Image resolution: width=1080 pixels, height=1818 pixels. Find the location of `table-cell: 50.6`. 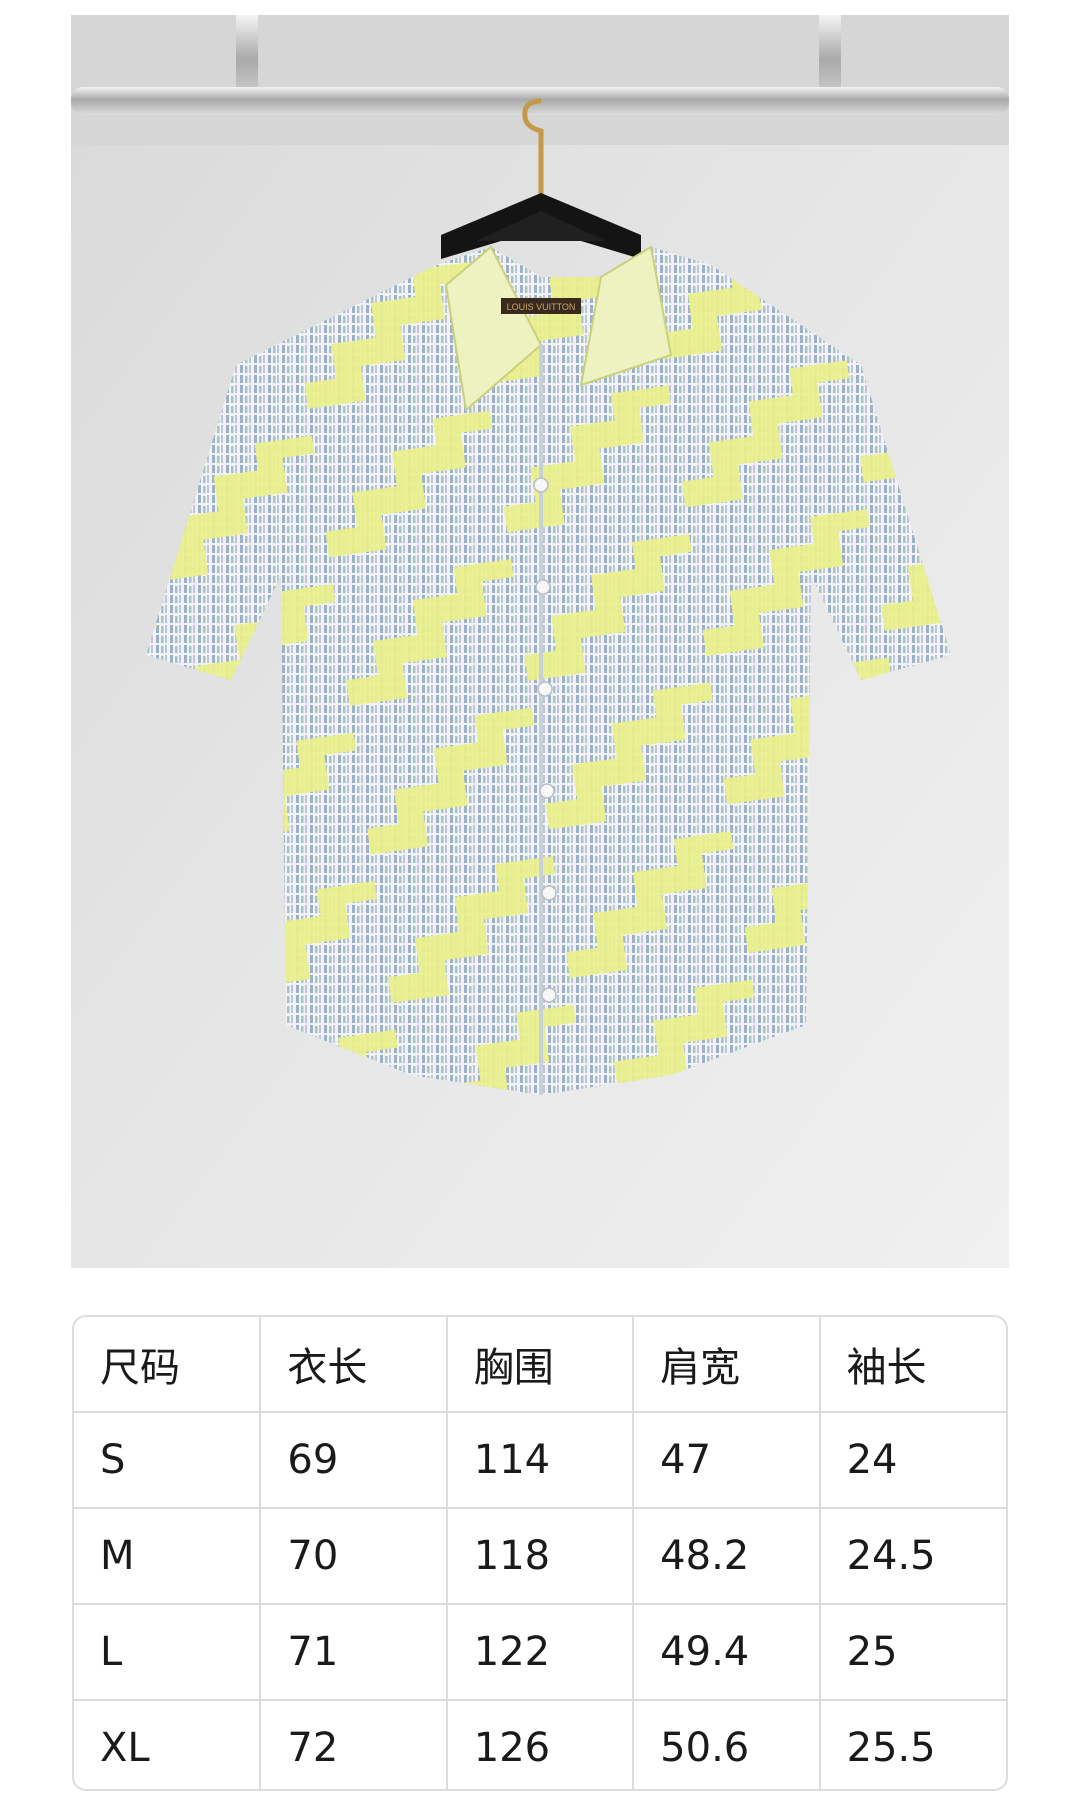

table-cell: 50.6 is located at coordinates (727, 1744).